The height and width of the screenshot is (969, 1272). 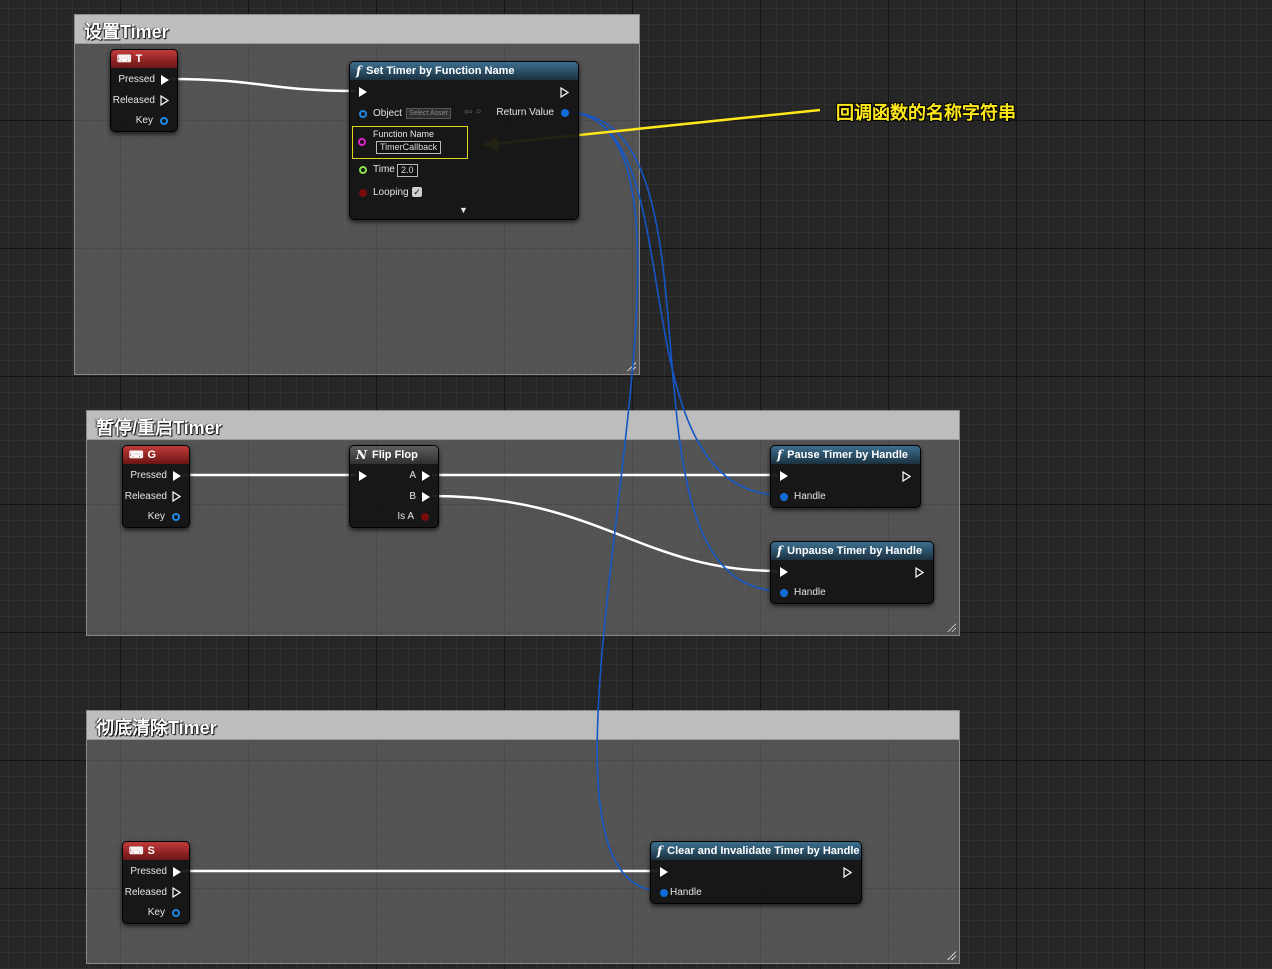 I want to click on pause-timer-by-handle-node: f Pause Timer by Handle Handle, so click(x=845, y=476).